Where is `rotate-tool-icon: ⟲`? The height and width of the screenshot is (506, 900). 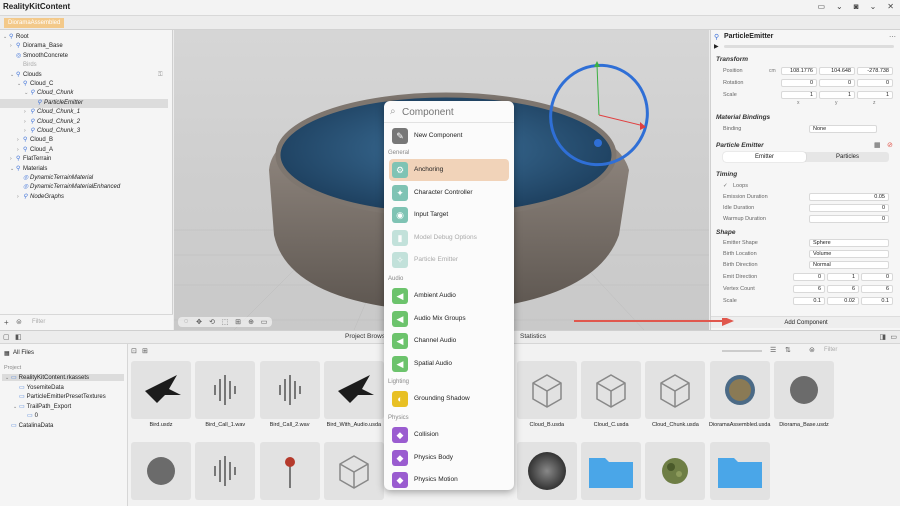 rotate-tool-icon: ⟲ is located at coordinates (212, 322).